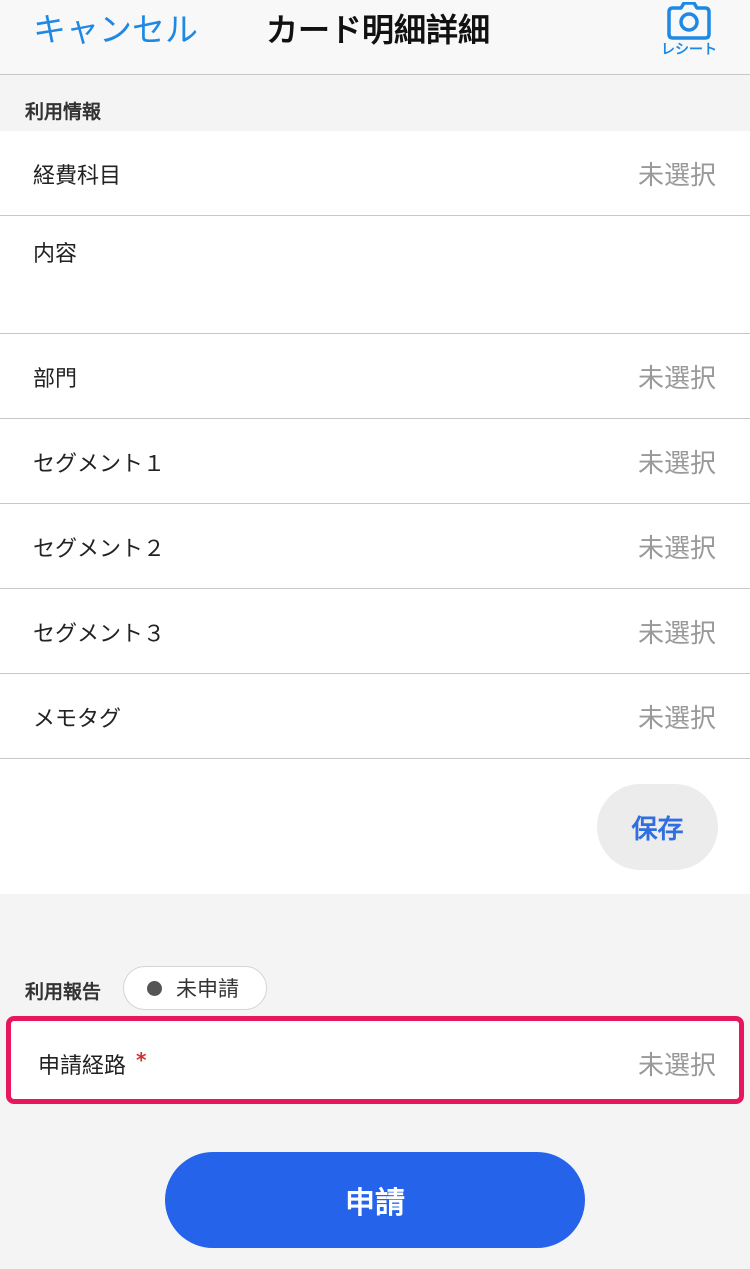  What do you see at coordinates (99, 549) in the screenshot?
I see `row-label: セグメント２` at bounding box center [99, 549].